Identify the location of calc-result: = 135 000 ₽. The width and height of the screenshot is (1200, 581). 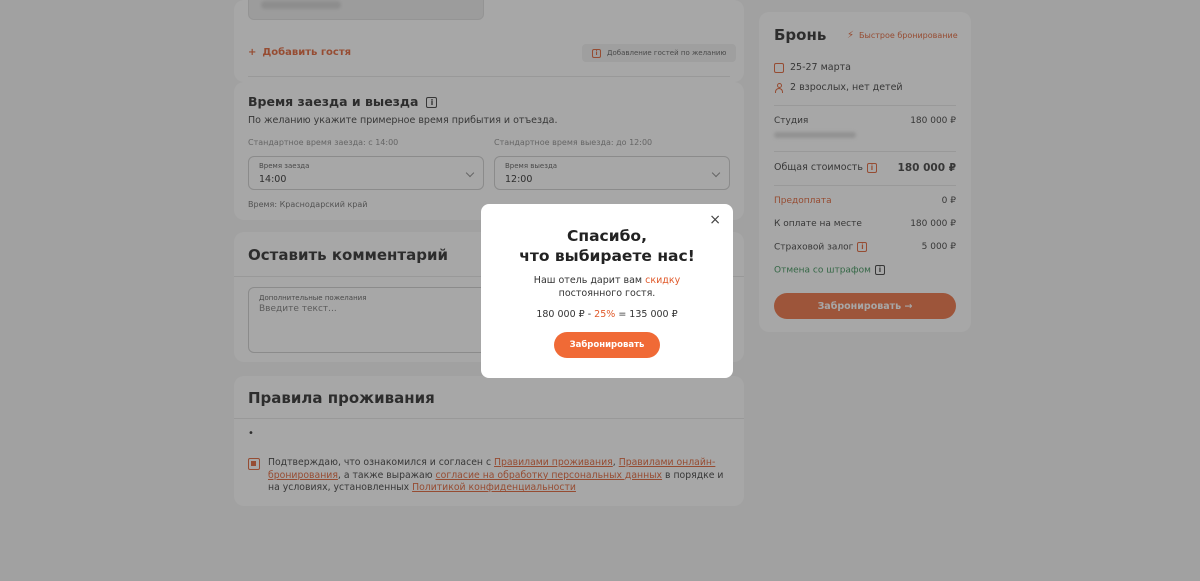
(646, 314).